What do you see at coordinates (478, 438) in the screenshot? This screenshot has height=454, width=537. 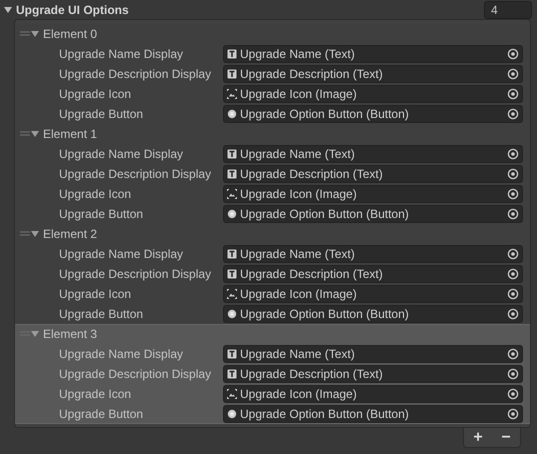 I see `add-button: +` at bounding box center [478, 438].